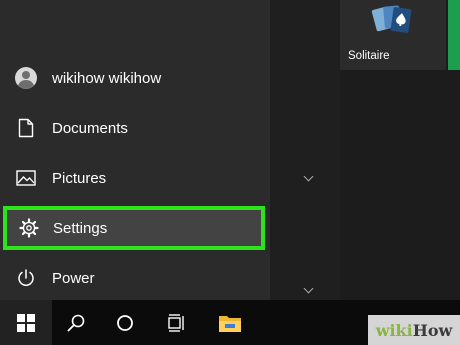 The width and height of the screenshot is (460, 345). What do you see at coordinates (135, 278) in the screenshot?
I see `power-item: Power` at bounding box center [135, 278].